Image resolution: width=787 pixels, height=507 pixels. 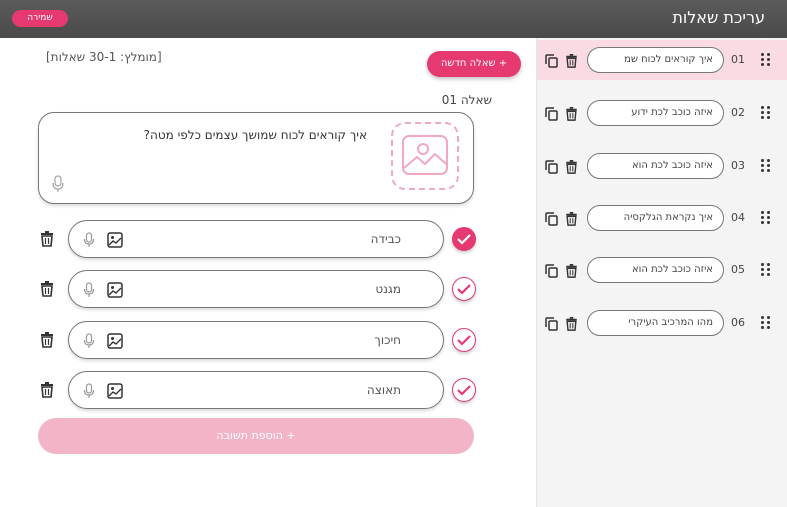 I want to click on question-list-item: מהו המרכיב העיקרי 06, so click(x=662, y=323).